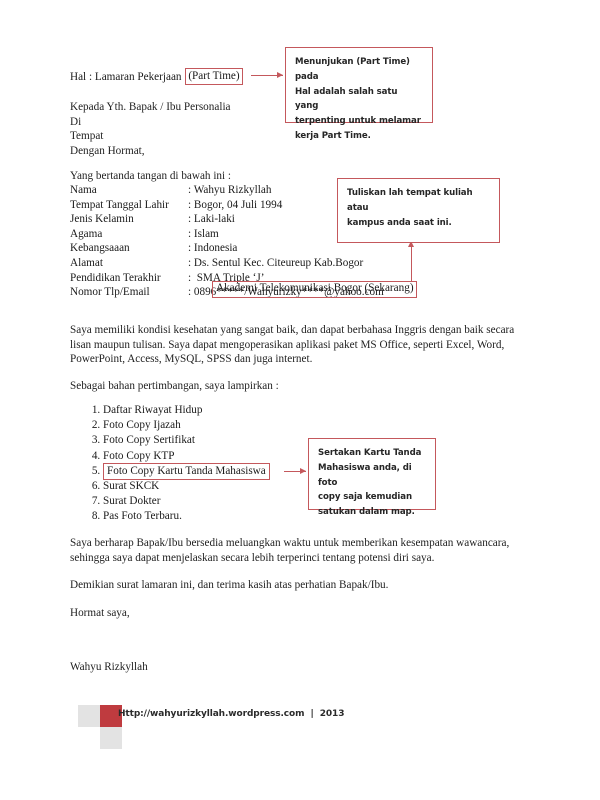 The width and height of the screenshot is (600, 800). I want to click on data-key: Tempat Tanggal Lahir, so click(119, 204).